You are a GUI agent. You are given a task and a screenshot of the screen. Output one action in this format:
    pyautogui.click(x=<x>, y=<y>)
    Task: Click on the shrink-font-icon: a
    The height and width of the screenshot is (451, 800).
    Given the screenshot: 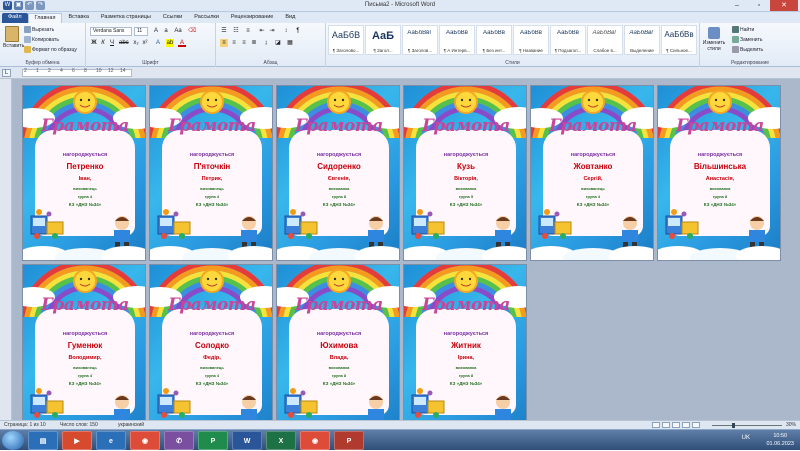 What is the action you would take?
    pyautogui.click(x=166, y=31)
    